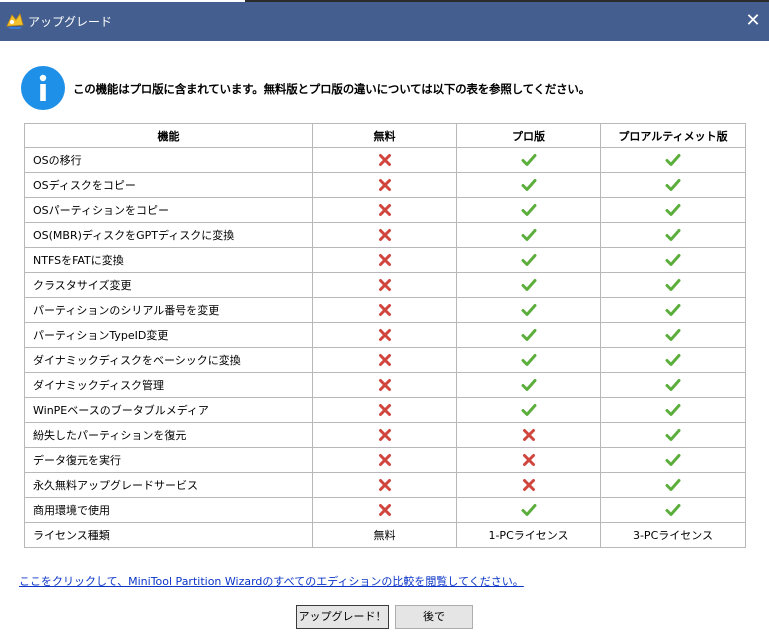 This screenshot has width=769, height=637. Describe the element at coordinates (753, 21) in the screenshot. I see `close-button: ✕` at that location.